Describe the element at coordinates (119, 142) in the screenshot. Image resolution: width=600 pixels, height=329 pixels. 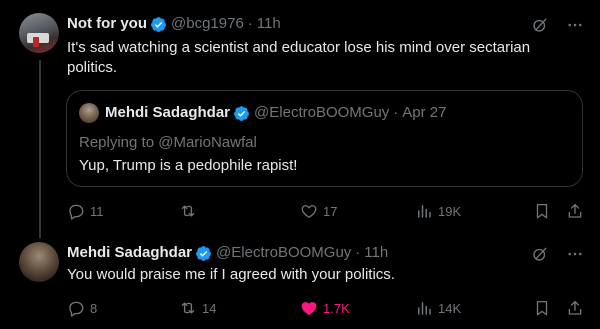
I see `replying-prefix: Replying to` at that location.